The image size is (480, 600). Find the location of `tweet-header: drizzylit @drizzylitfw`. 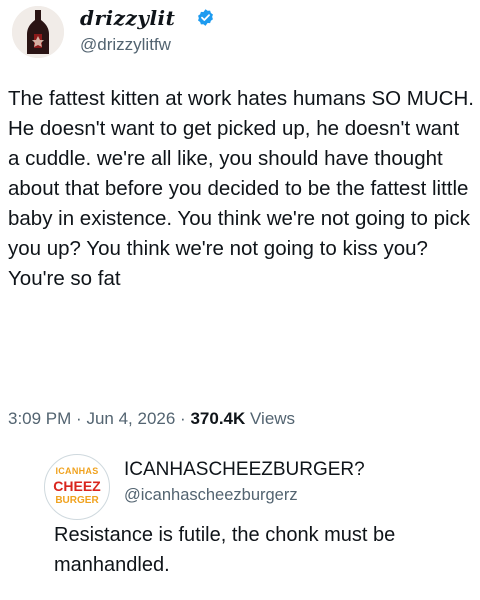

tweet-header: drizzylit @drizzylitfw is located at coordinates (240, 34).